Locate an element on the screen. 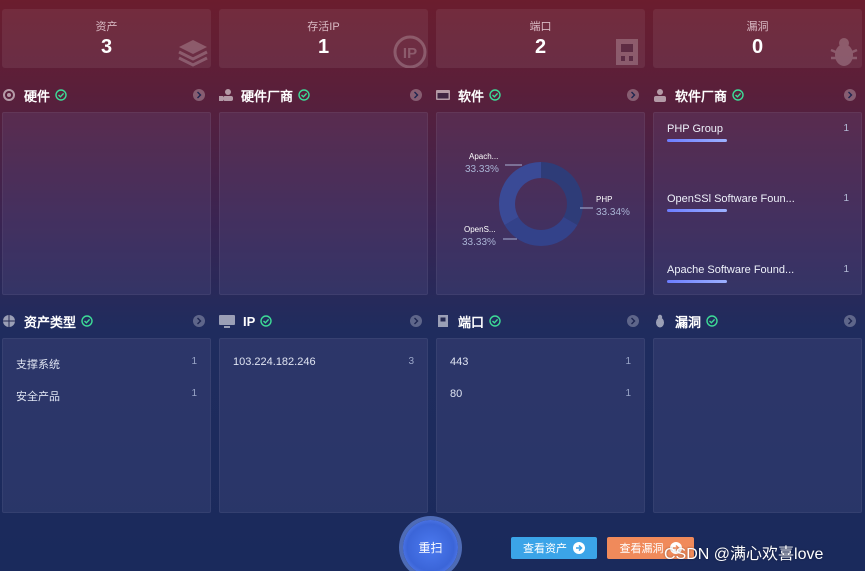  watermark-text: CSDN @满心欢喜love is located at coordinates (744, 554).